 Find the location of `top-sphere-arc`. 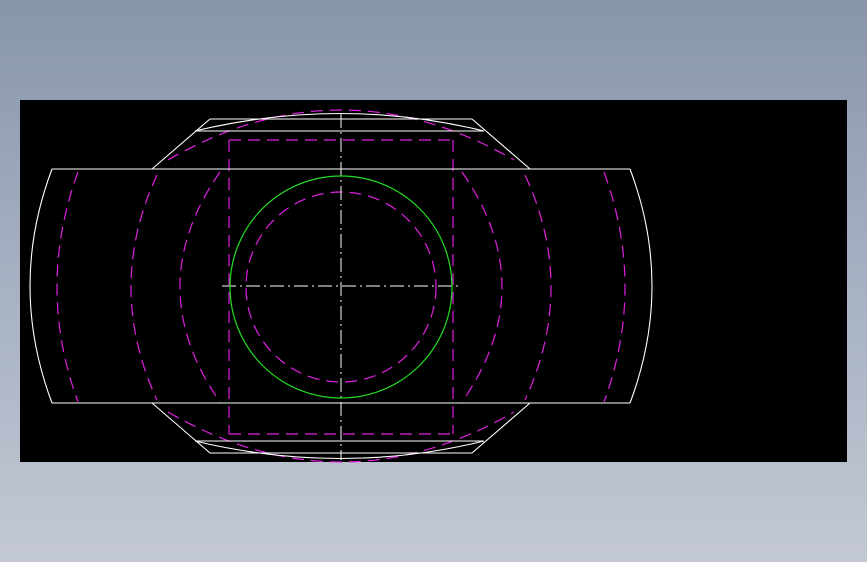

top-sphere-arc is located at coordinates (339, 122).